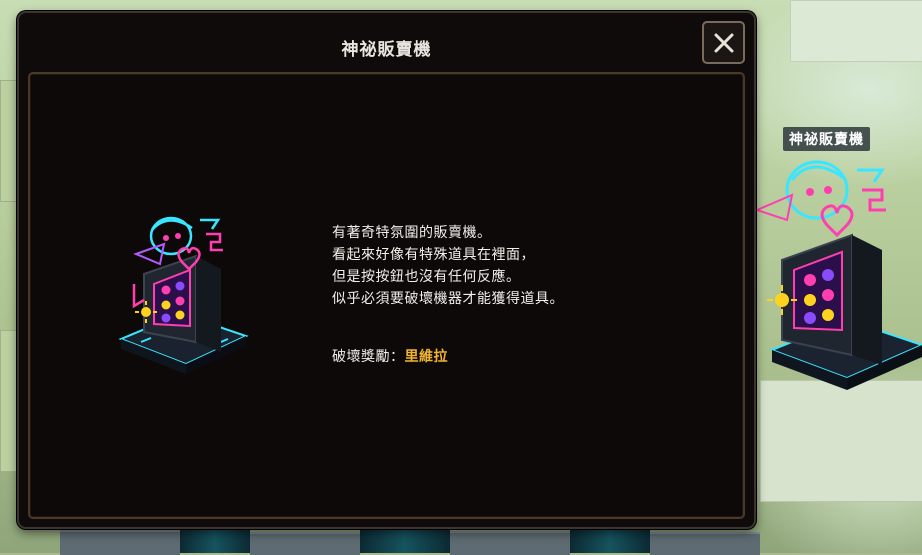 This screenshot has width=922, height=555. I want to click on destroy-reward: 破壞獎勵：里維拉, so click(390, 357).